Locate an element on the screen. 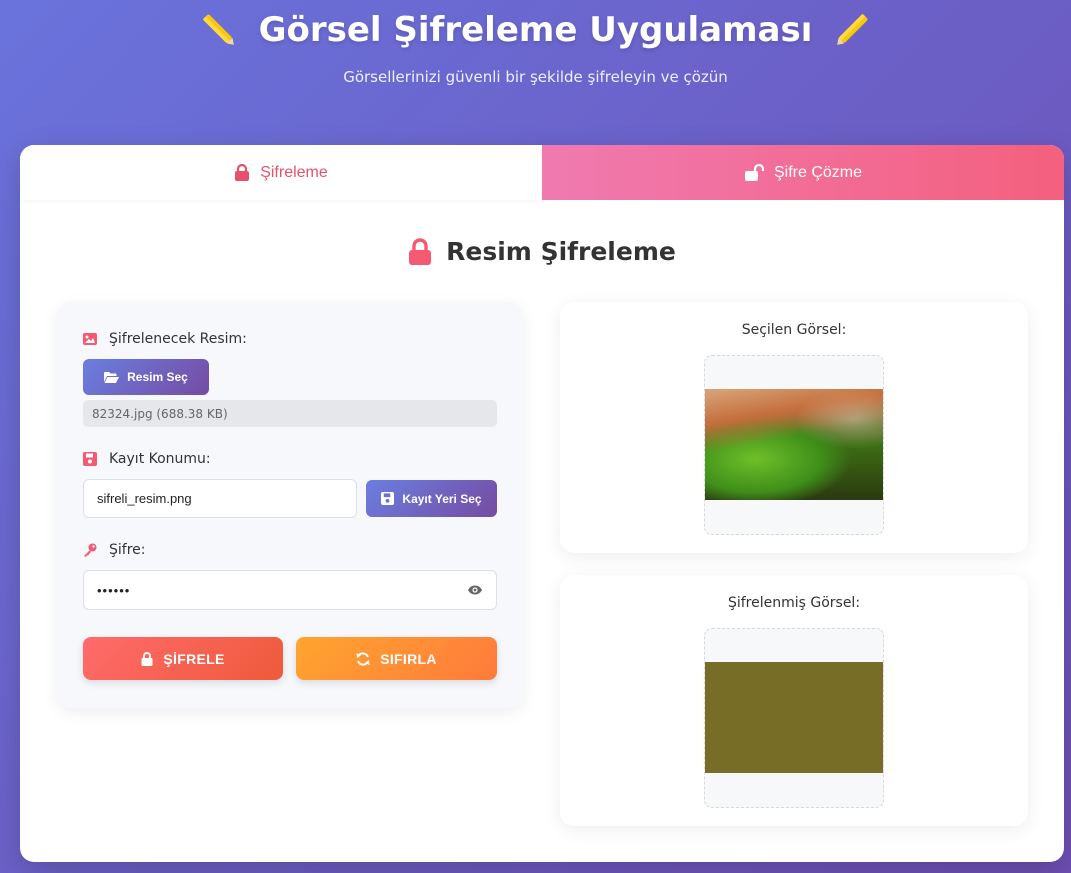 The width and height of the screenshot is (1071, 873). reset-button: SIFIRLA is located at coordinates (396, 658).